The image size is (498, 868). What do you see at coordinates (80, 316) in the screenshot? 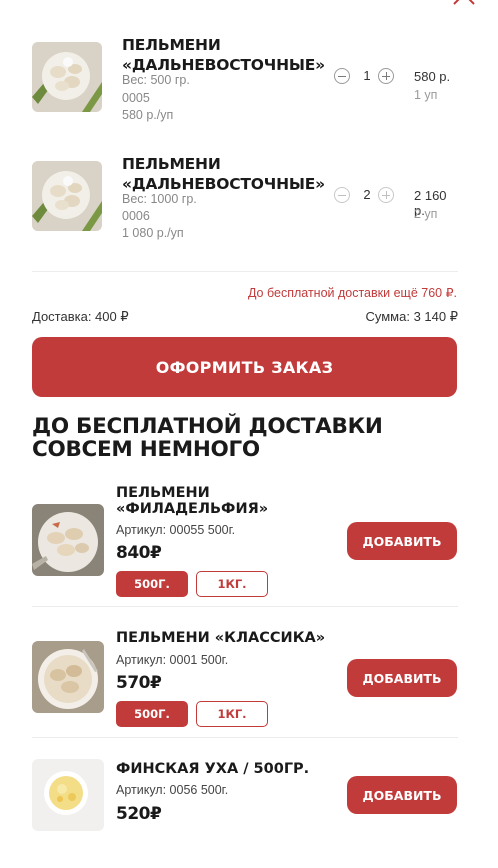
I see `delivery-cost: Доставка: 400 ₽` at bounding box center [80, 316].